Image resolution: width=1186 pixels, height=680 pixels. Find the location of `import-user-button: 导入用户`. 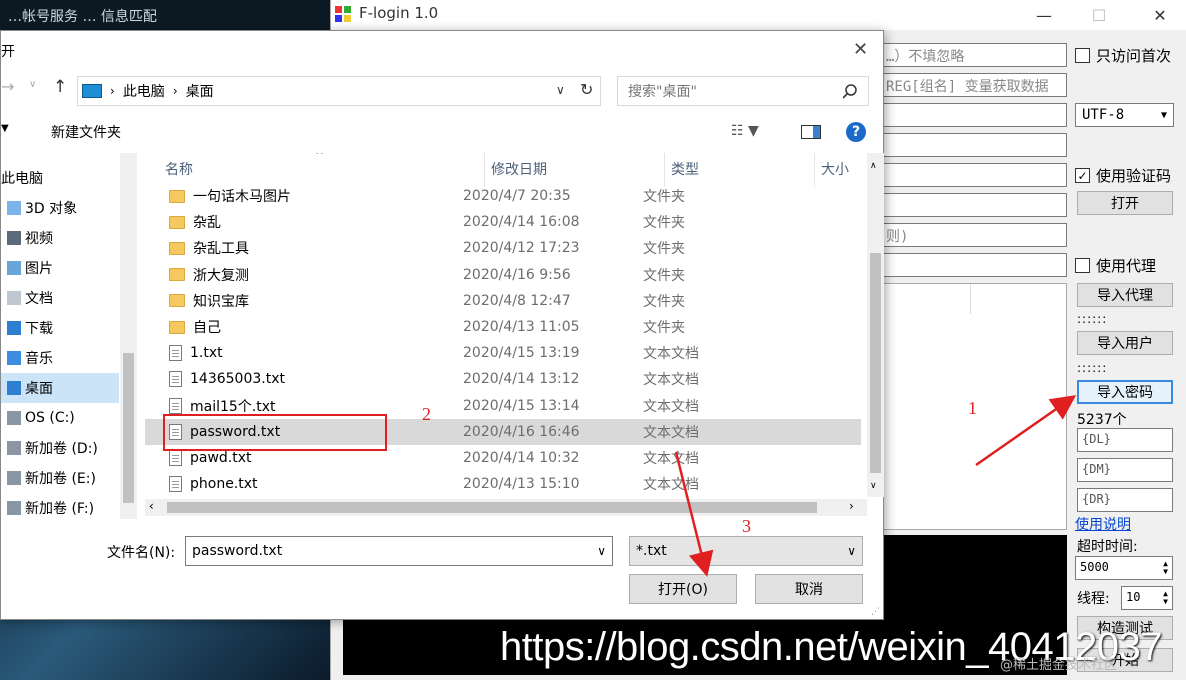

import-user-button: 导入用户 is located at coordinates (1125, 343).